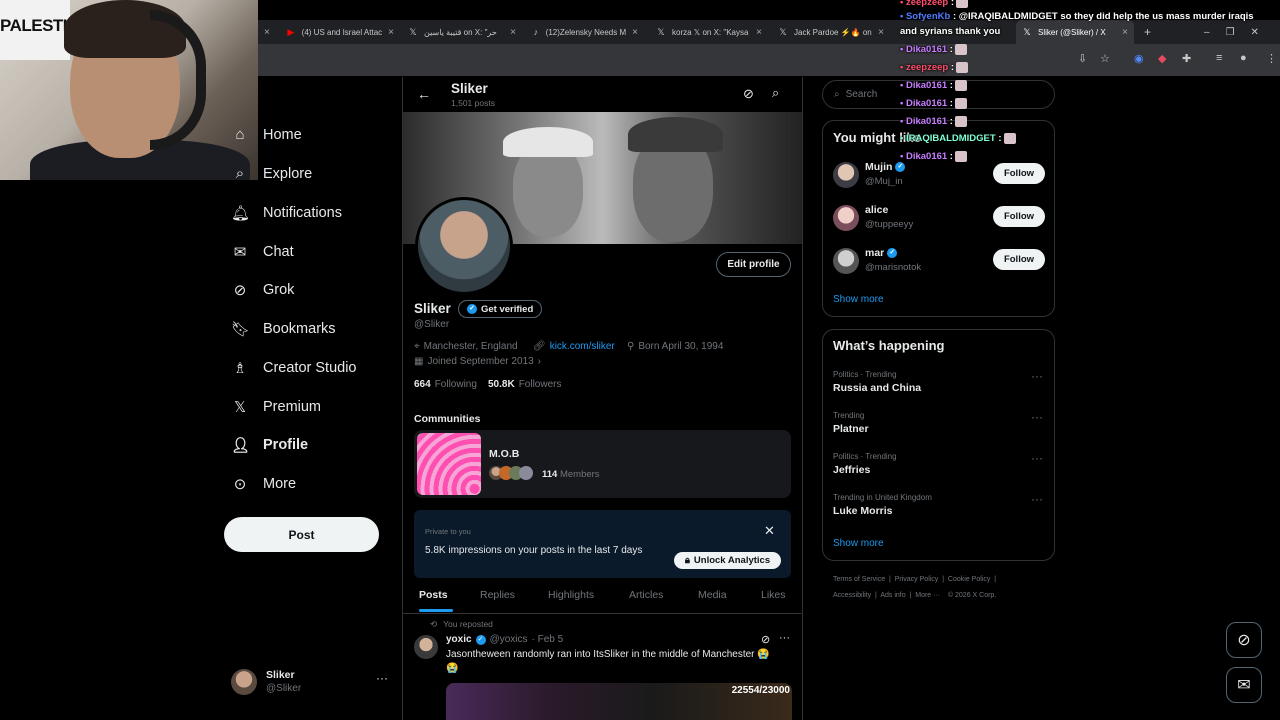 The image size is (1280, 720). Describe the element at coordinates (585, 32) in the screenshot. I see `browser-tab: ♪ (12)Zelensky Needs M ×` at that location.